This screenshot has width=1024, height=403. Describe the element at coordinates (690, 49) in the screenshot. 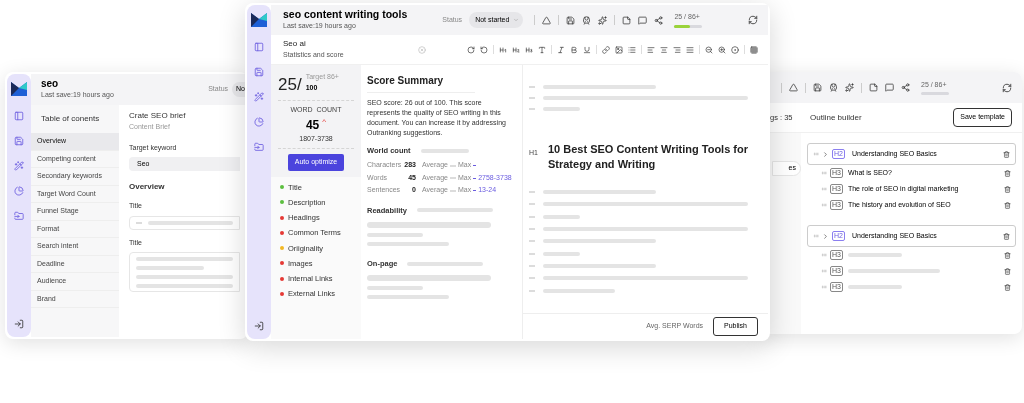

I see `align-justify-icon` at that location.